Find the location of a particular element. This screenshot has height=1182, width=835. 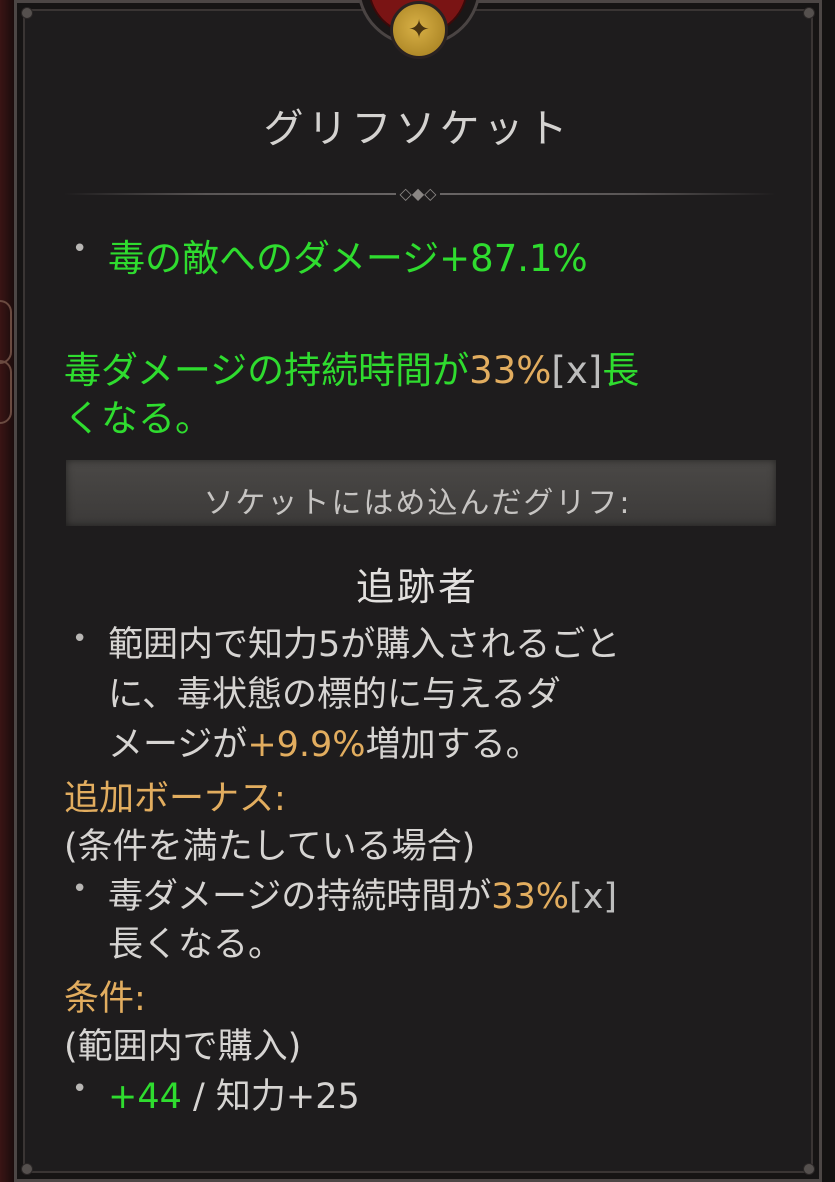

requirement-header: 条件: is located at coordinates (105, 999).